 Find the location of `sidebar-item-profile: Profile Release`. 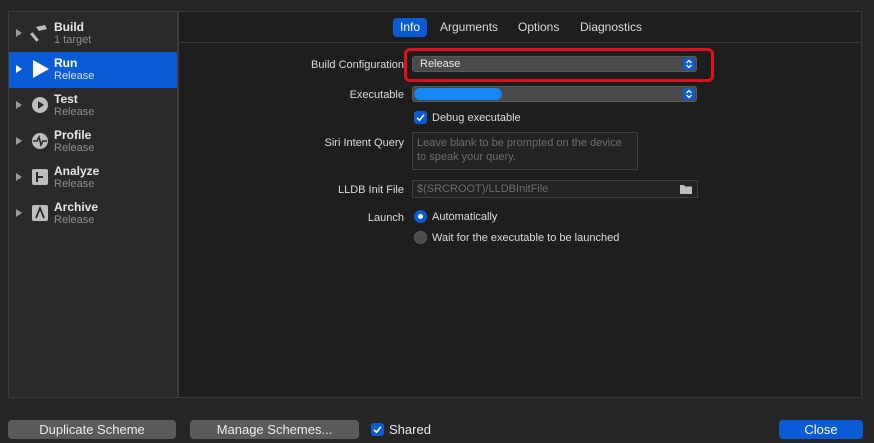

sidebar-item-profile: Profile Release is located at coordinates (93, 142).